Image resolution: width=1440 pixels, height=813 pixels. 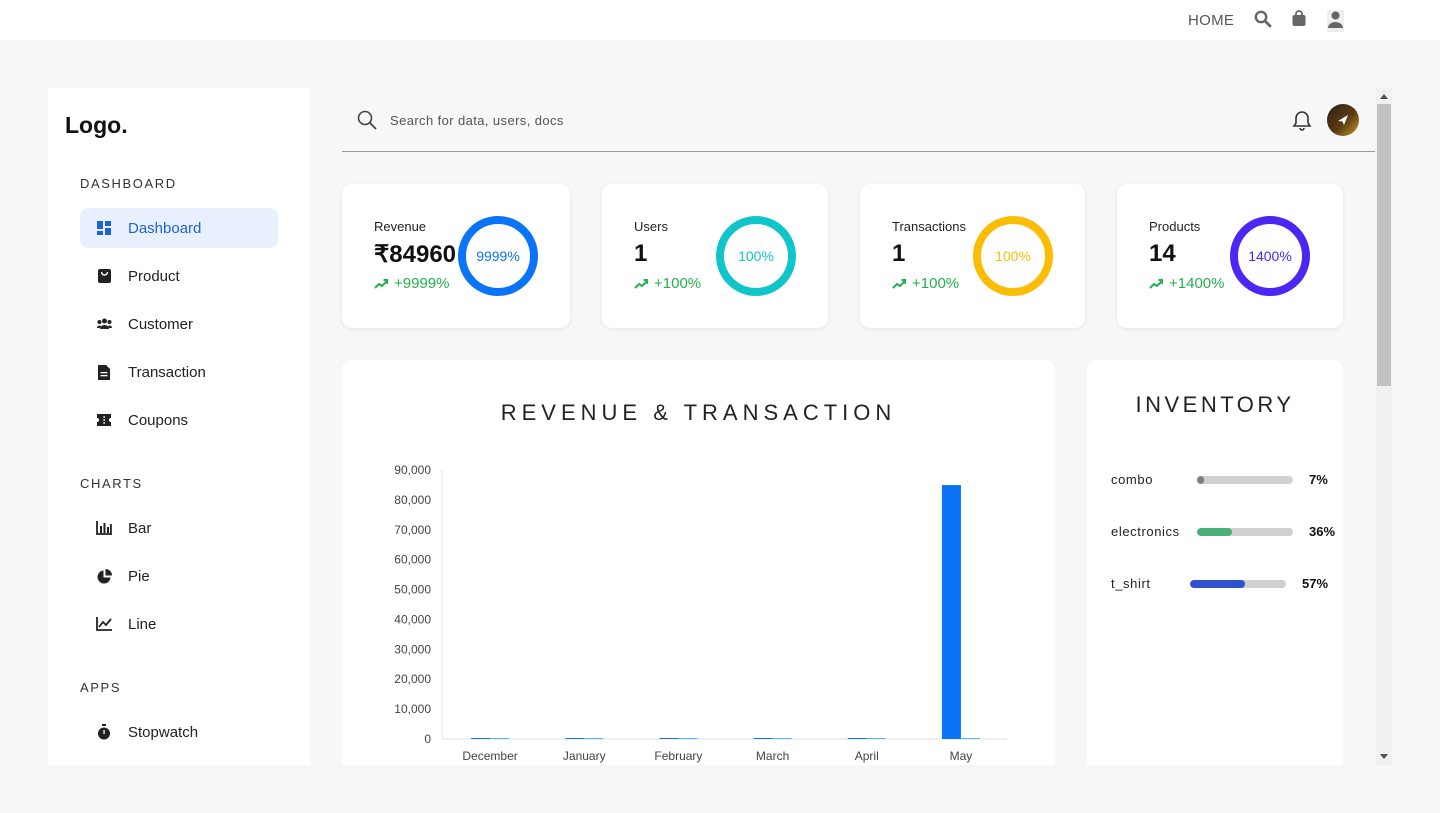 I want to click on scrollbar-thumb, so click(x=1384, y=245).